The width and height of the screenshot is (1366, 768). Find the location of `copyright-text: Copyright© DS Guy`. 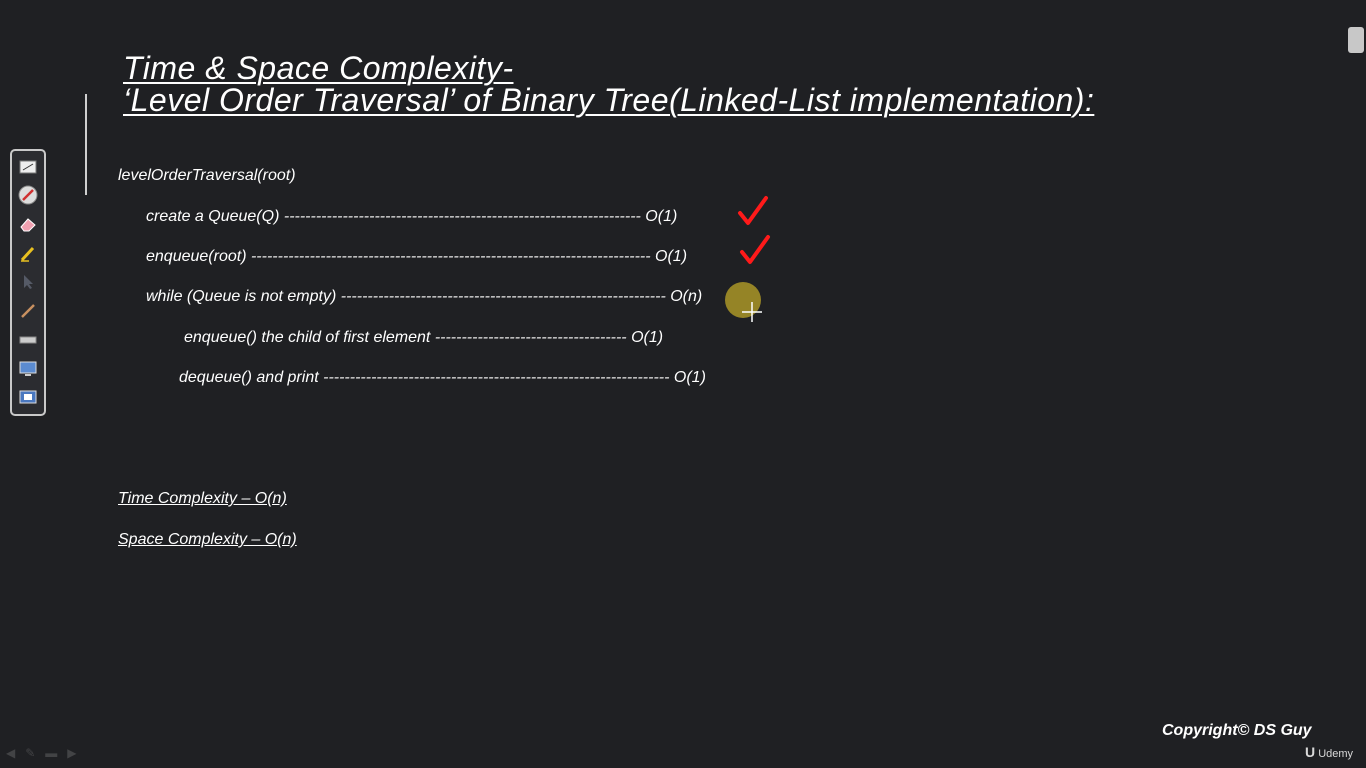

copyright-text: Copyright© DS Guy is located at coordinates (1237, 730).